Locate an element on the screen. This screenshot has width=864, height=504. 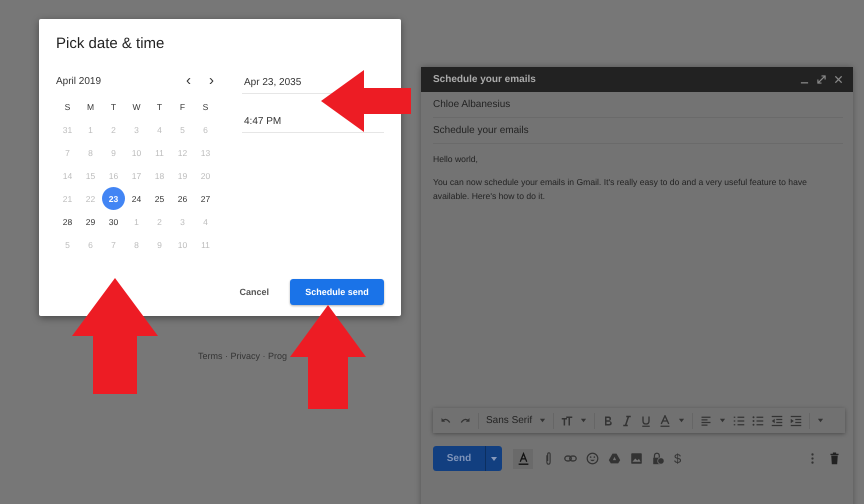
close-icon is located at coordinates (838, 79).